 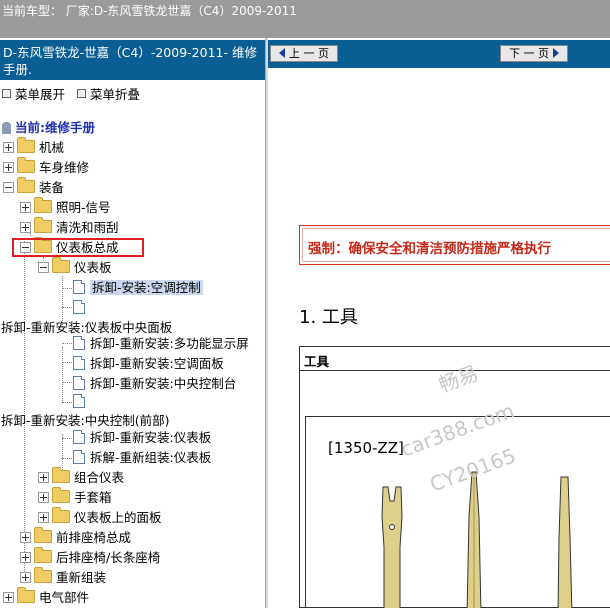 What do you see at coordinates (6, 128) in the screenshot?
I see `manual-icon` at bounding box center [6, 128].